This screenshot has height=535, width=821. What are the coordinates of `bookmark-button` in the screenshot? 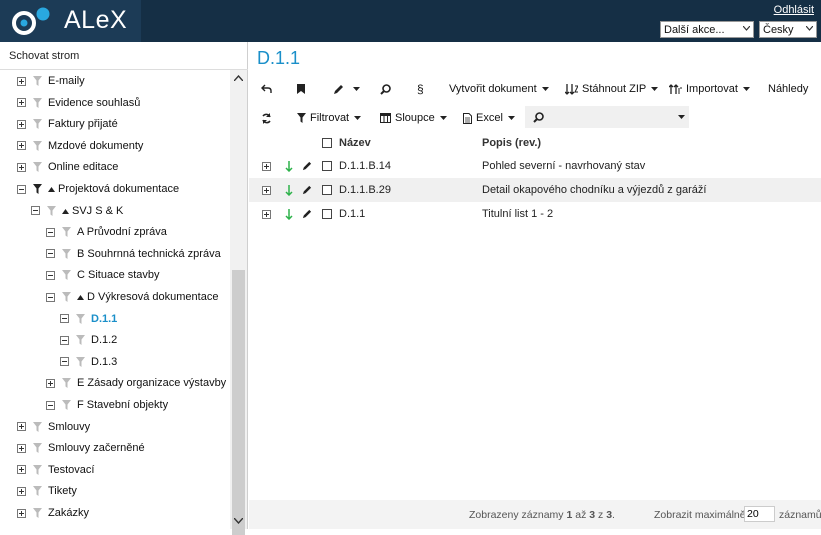 It's located at (303, 89).